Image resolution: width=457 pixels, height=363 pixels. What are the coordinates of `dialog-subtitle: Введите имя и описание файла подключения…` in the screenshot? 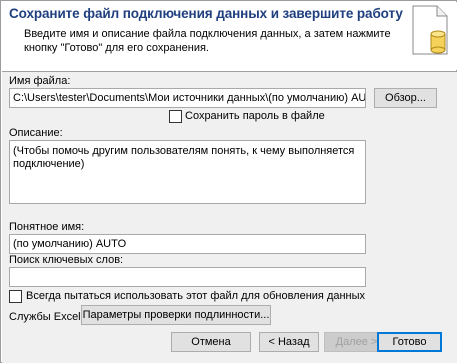 It's located at (207, 41).